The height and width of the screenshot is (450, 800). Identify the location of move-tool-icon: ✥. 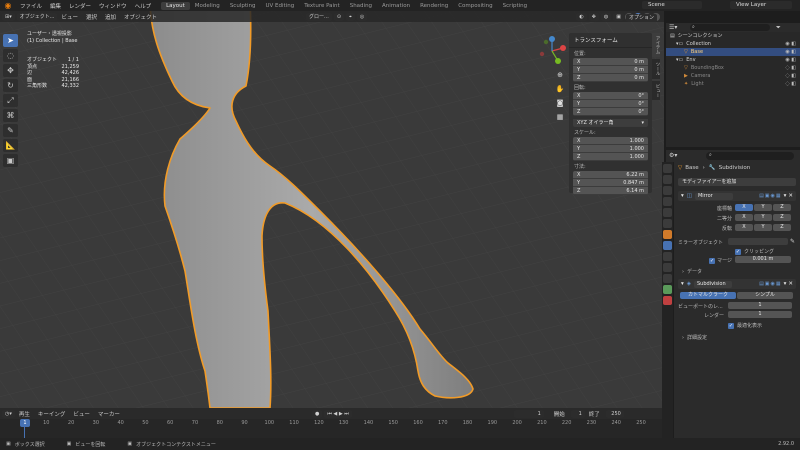
(10, 70).